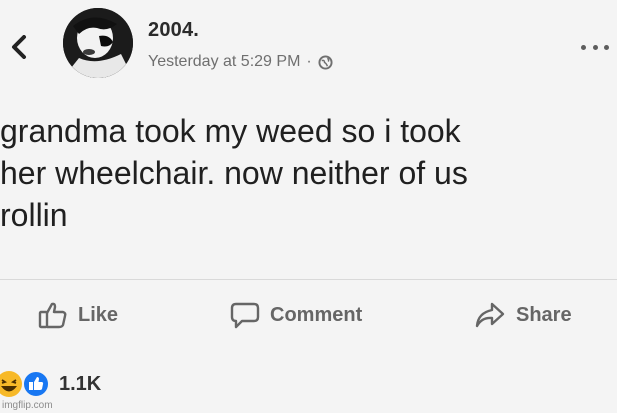  I want to click on comment-icon, so click(245, 315).